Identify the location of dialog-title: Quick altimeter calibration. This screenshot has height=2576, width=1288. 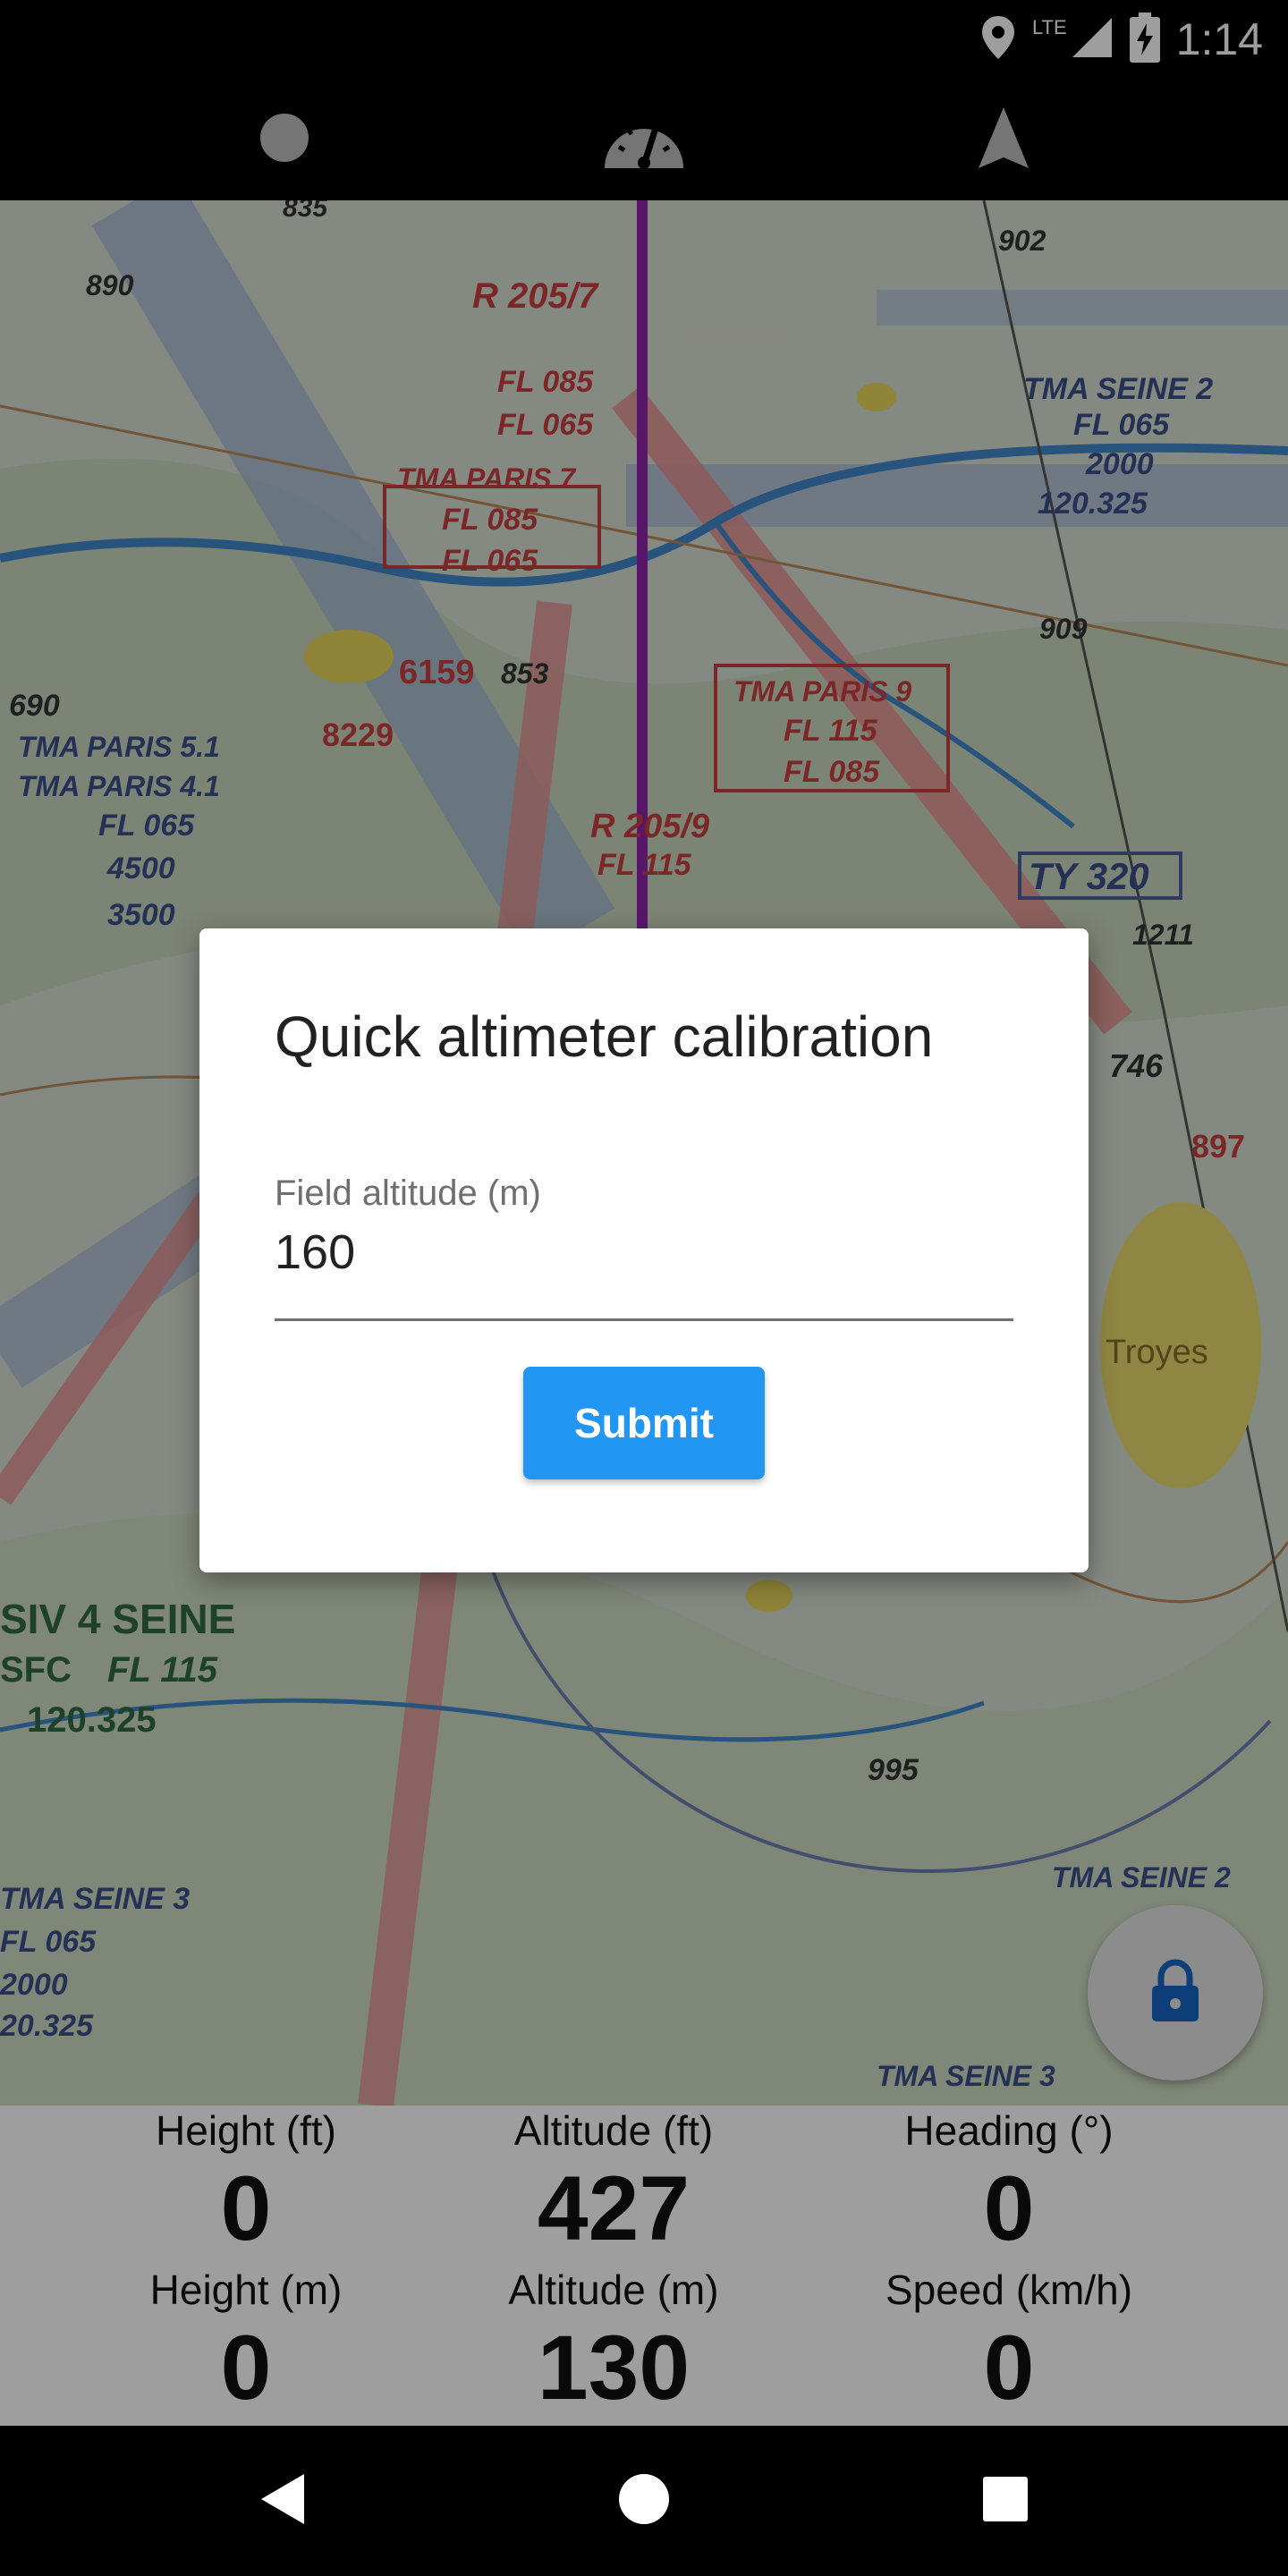
(604, 1036).